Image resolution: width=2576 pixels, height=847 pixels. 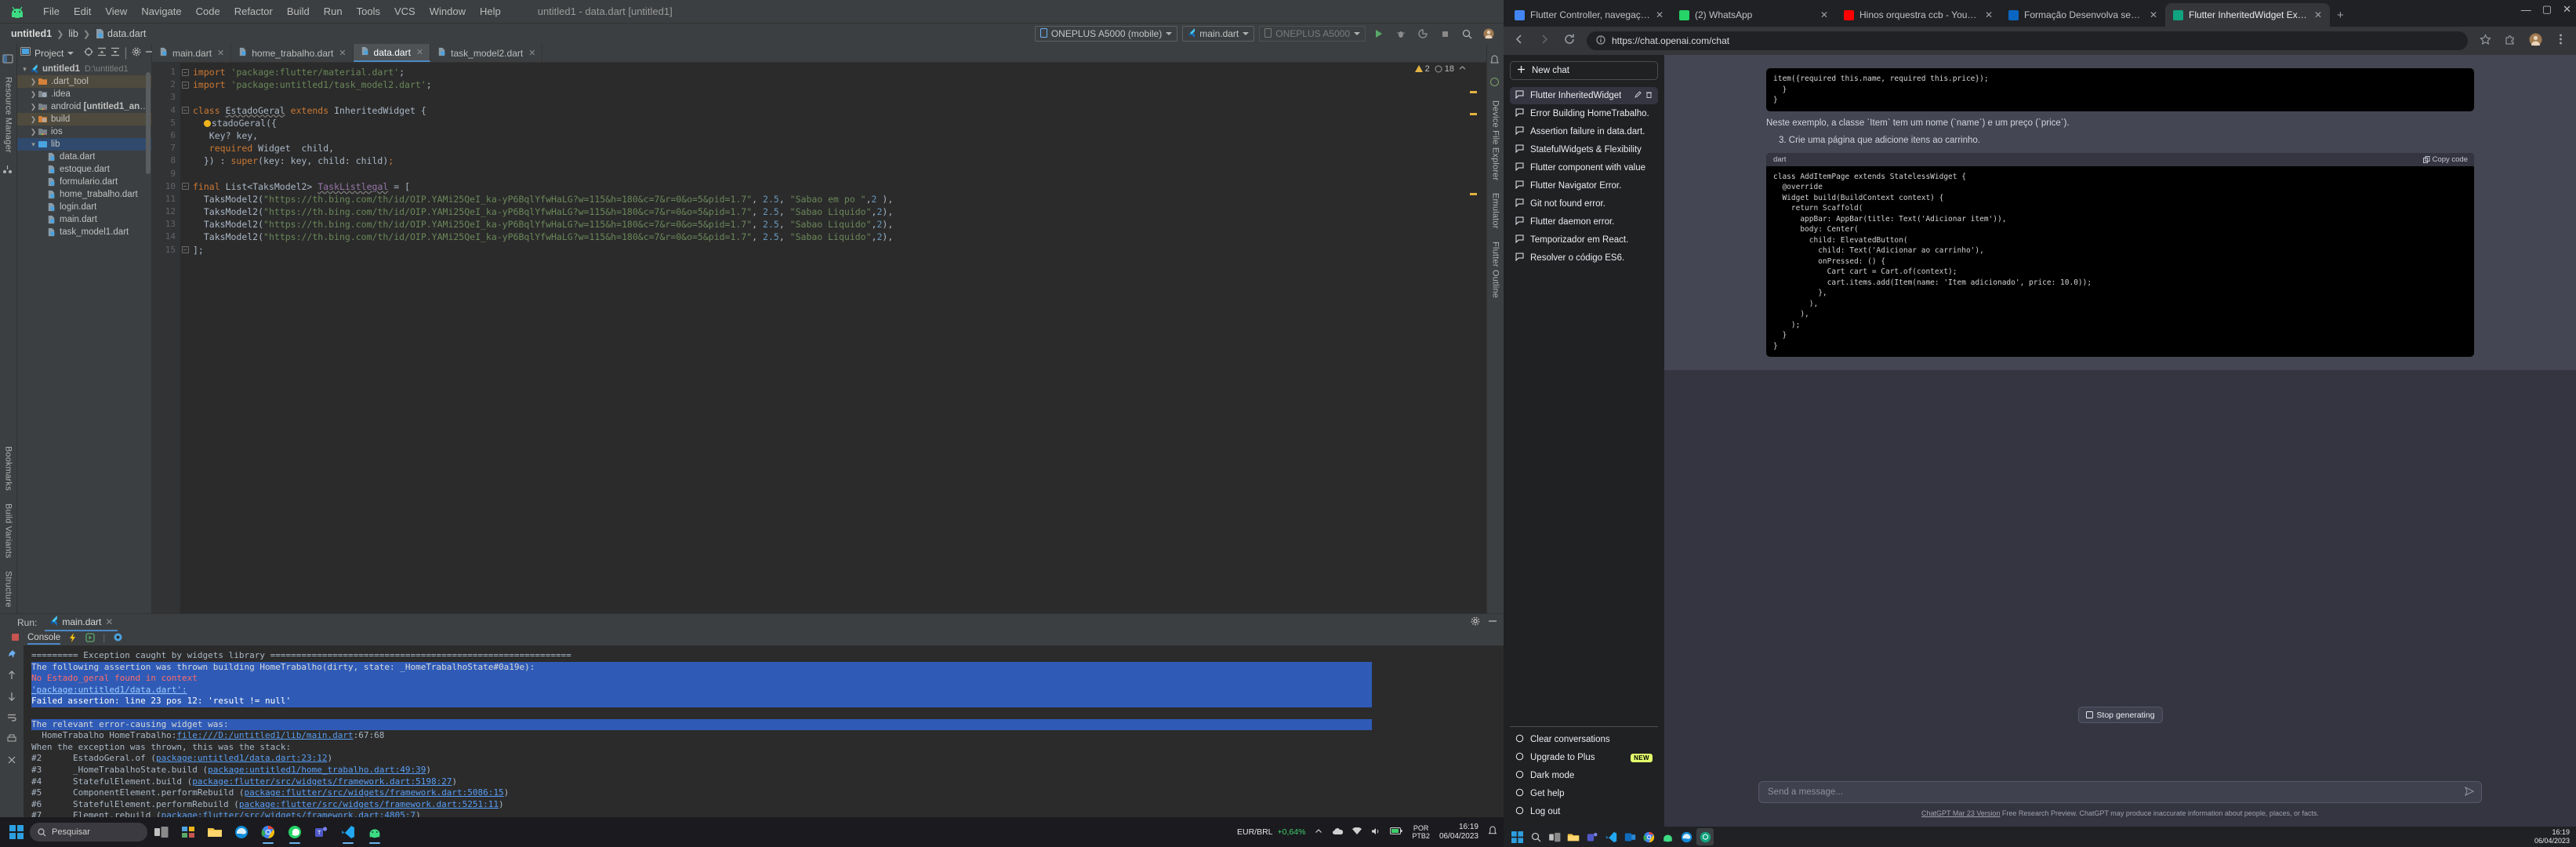 I want to click on tree-item-lib: ▾ lib, so click(x=84, y=144).